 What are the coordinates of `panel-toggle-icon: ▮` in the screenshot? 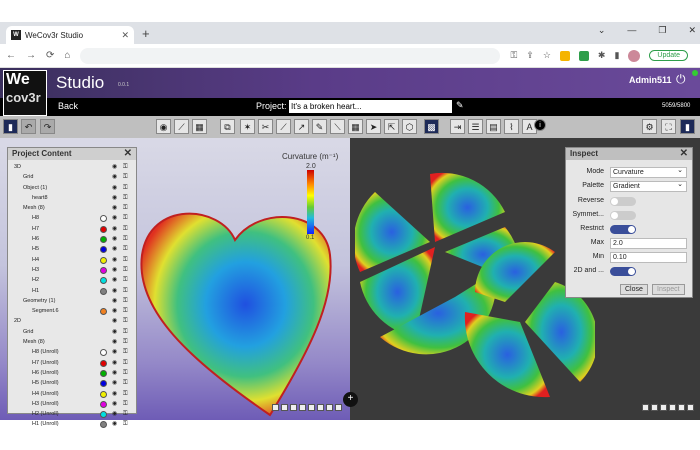 It's located at (10, 126).